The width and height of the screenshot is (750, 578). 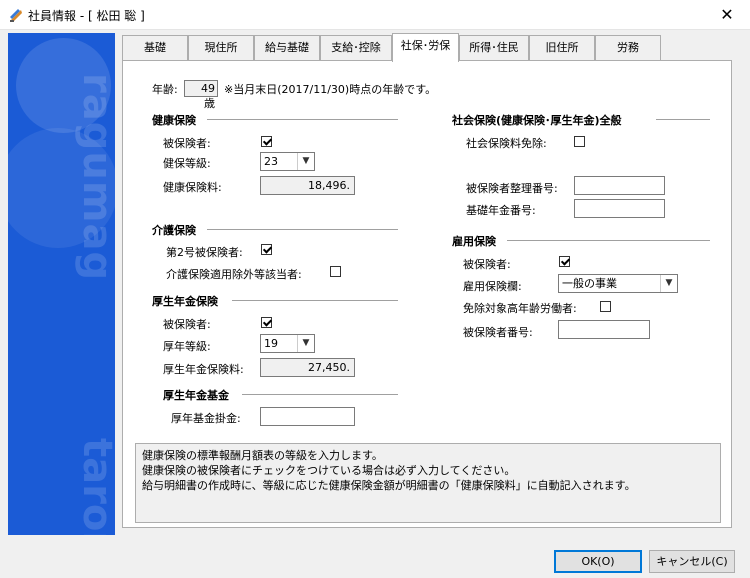 What do you see at coordinates (187, 324) in the screenshot?
I see `pension-insured-label: 被保険者:` at bounding box center [187, 324].